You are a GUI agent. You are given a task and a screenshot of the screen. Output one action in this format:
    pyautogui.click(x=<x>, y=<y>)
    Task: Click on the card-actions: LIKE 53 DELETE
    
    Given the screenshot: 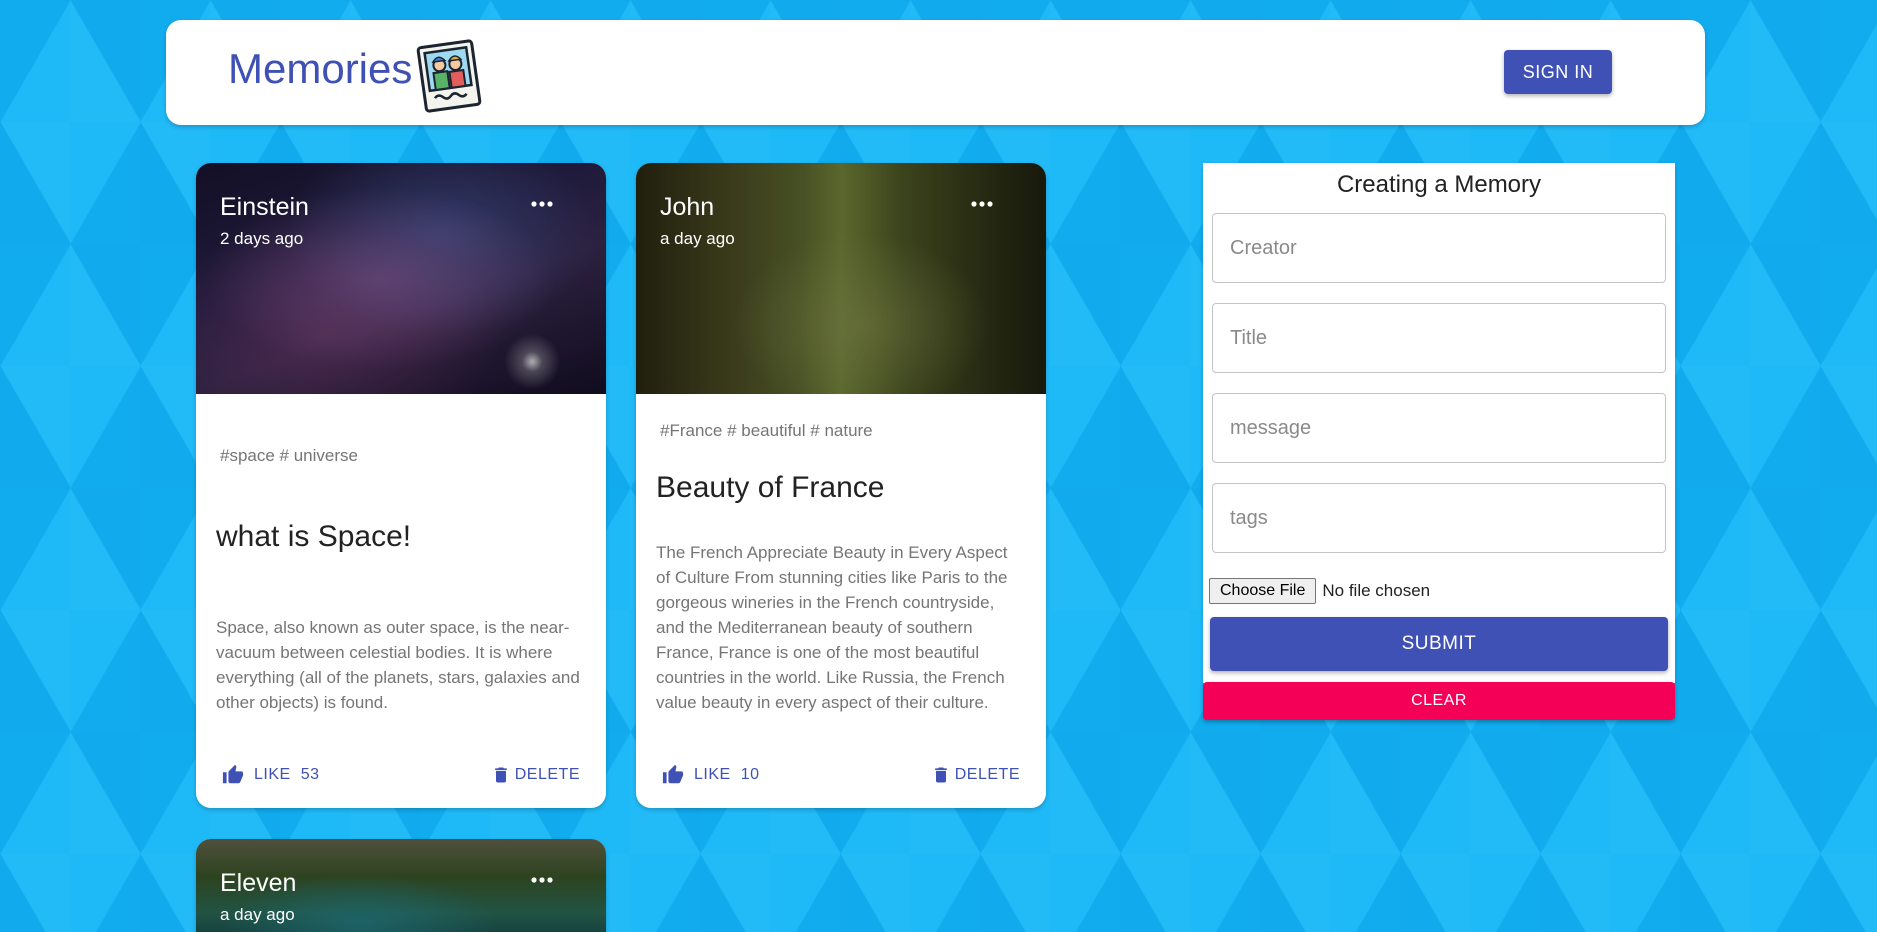 What is the action you would take?
    pyautogui.click(x=401, y=779)
    